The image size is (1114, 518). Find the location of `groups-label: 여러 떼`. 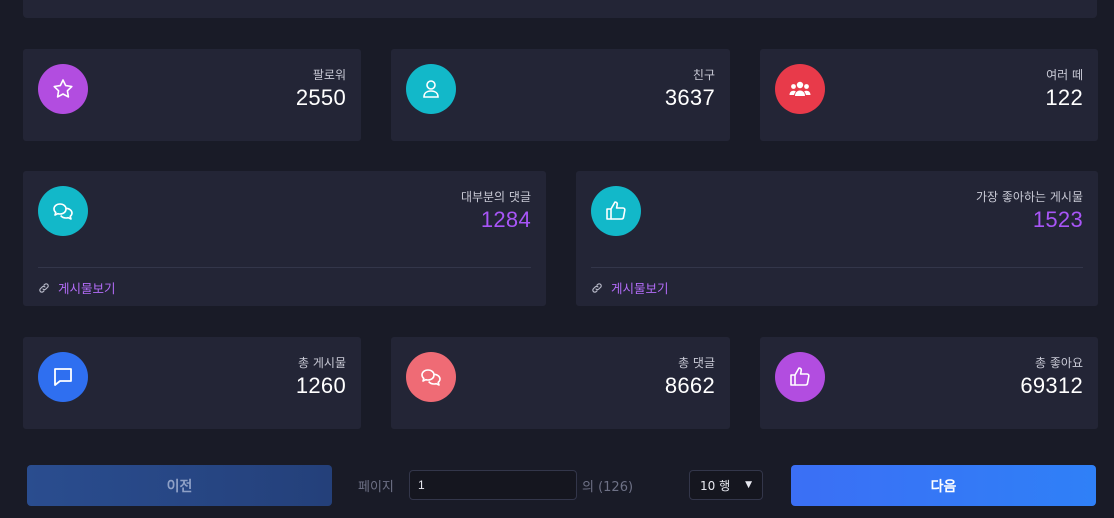

groups-label: 여러 떼 is located at coordinates (1064, 75).